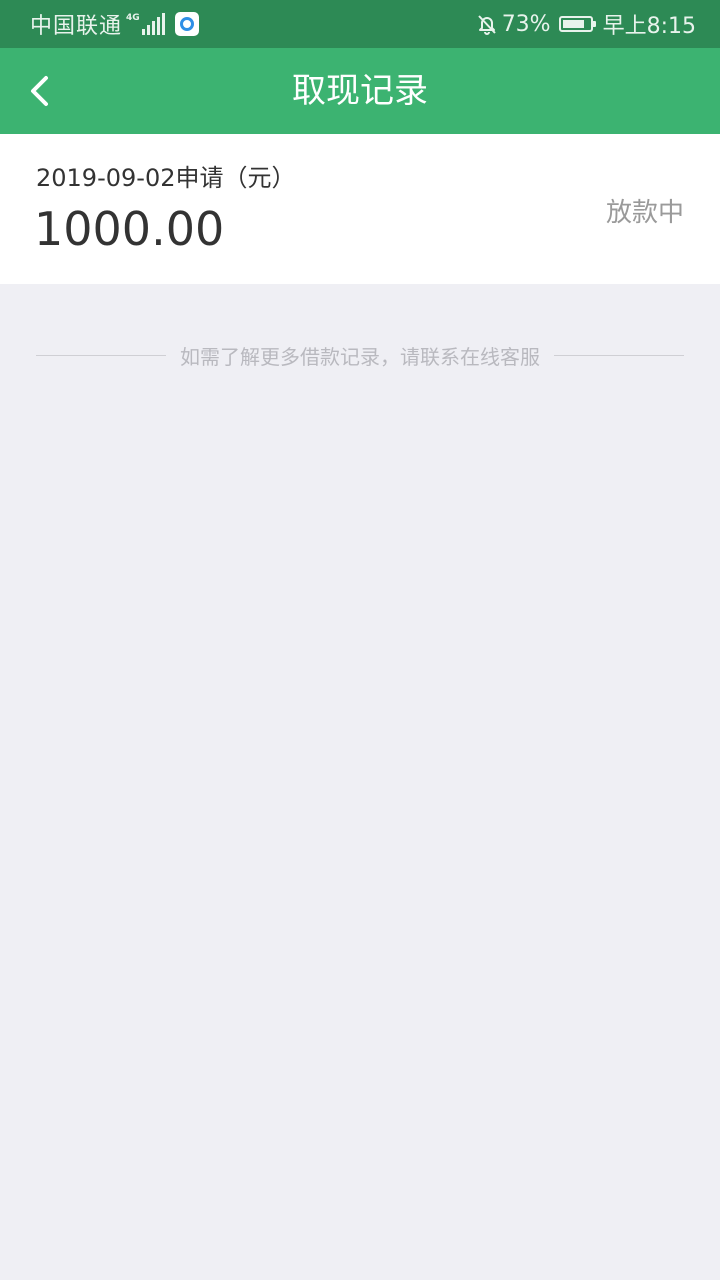 The height and width of the screenshot is (1280, 720). What do you see at coordinates (577, 24) in the screenshot?
I see `battery-icon` at bounding box center [577, 24].